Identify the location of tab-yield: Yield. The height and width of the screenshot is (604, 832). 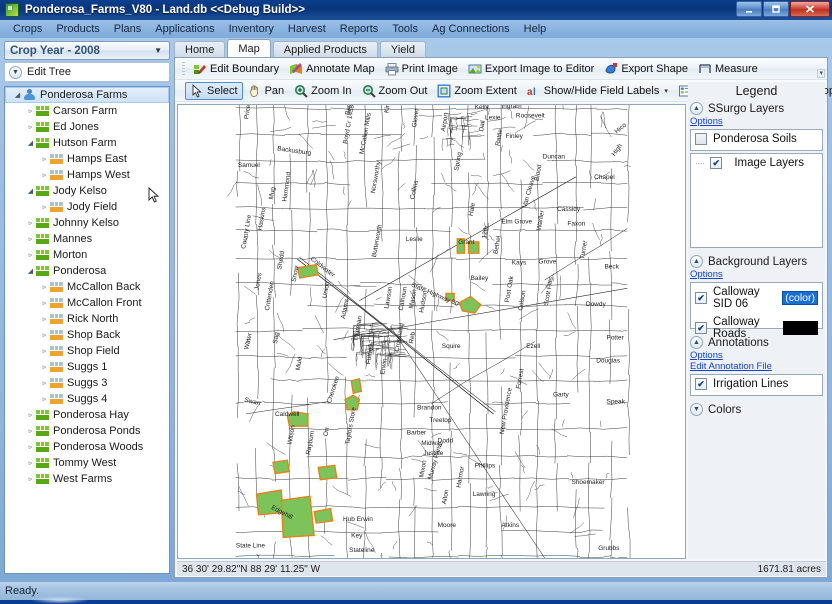
(403, 49).